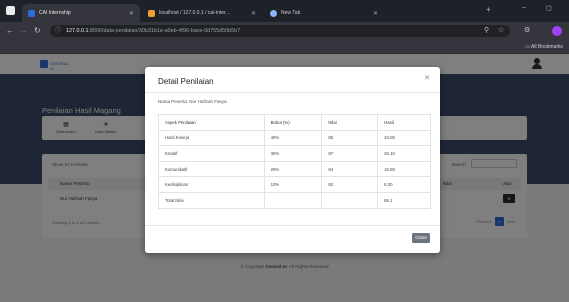 This screenshot has width=569, height=302. I want to click on cell-aspek: Kreatif, so click(211, 153).